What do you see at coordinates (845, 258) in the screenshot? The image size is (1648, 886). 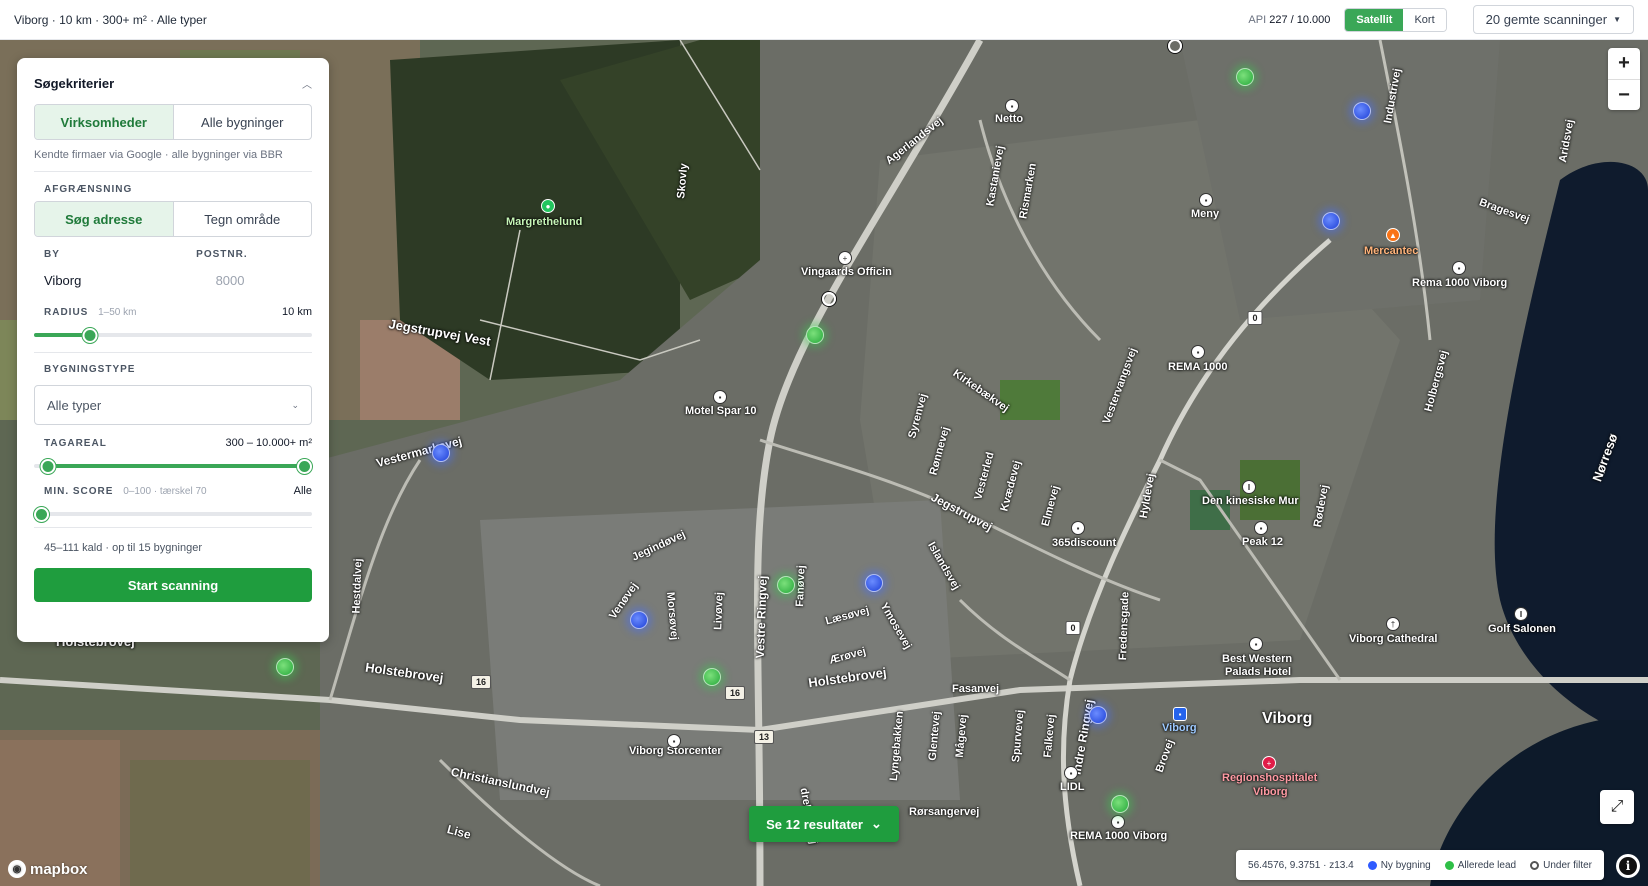 I see `pharmacy-icon: +` at bounding box center [845, 258].